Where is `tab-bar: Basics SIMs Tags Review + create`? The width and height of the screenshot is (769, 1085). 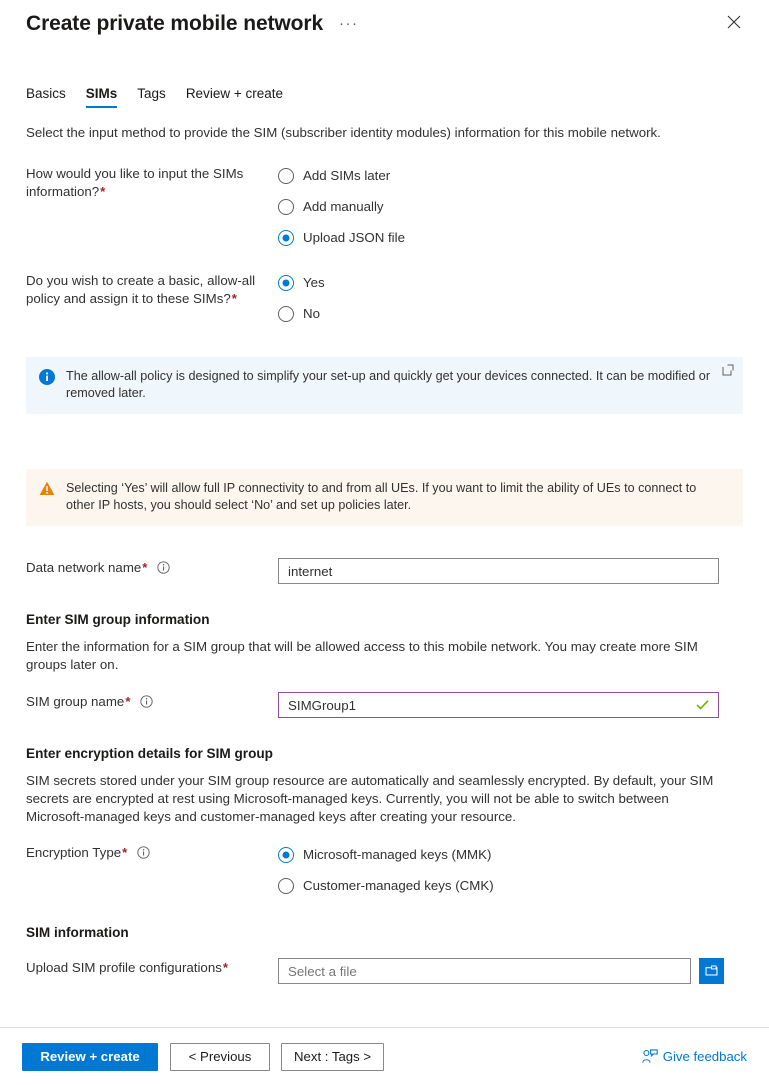
tab-bar: Basics SIMs Tags Review + create is located at coordinates (384, 95).